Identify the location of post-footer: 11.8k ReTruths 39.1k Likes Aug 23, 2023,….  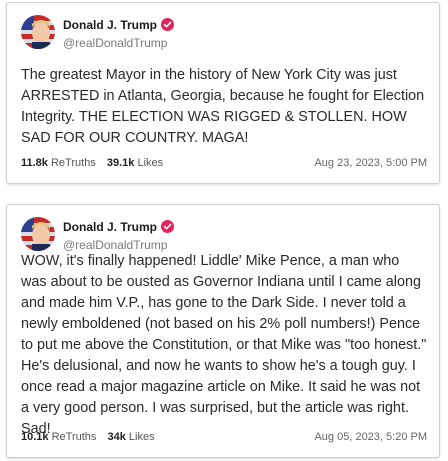
(224, 163).